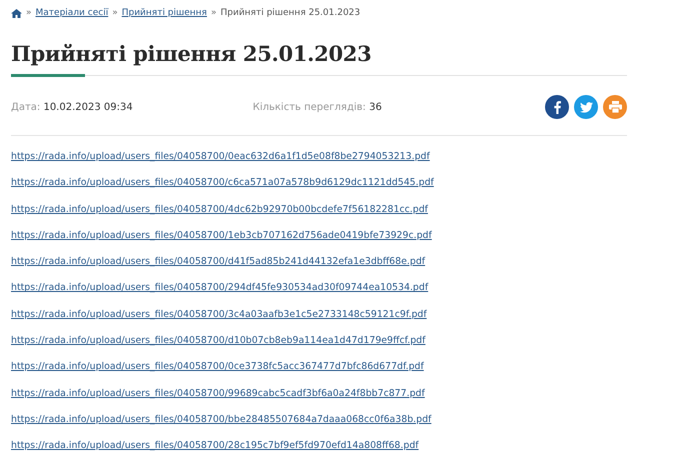  I want to click on file-link: https://rada.info/upload/users_files/04058700/99689cabc5cadf3bf6a0a24f8bb7c877.pdf, so click(218, 394).